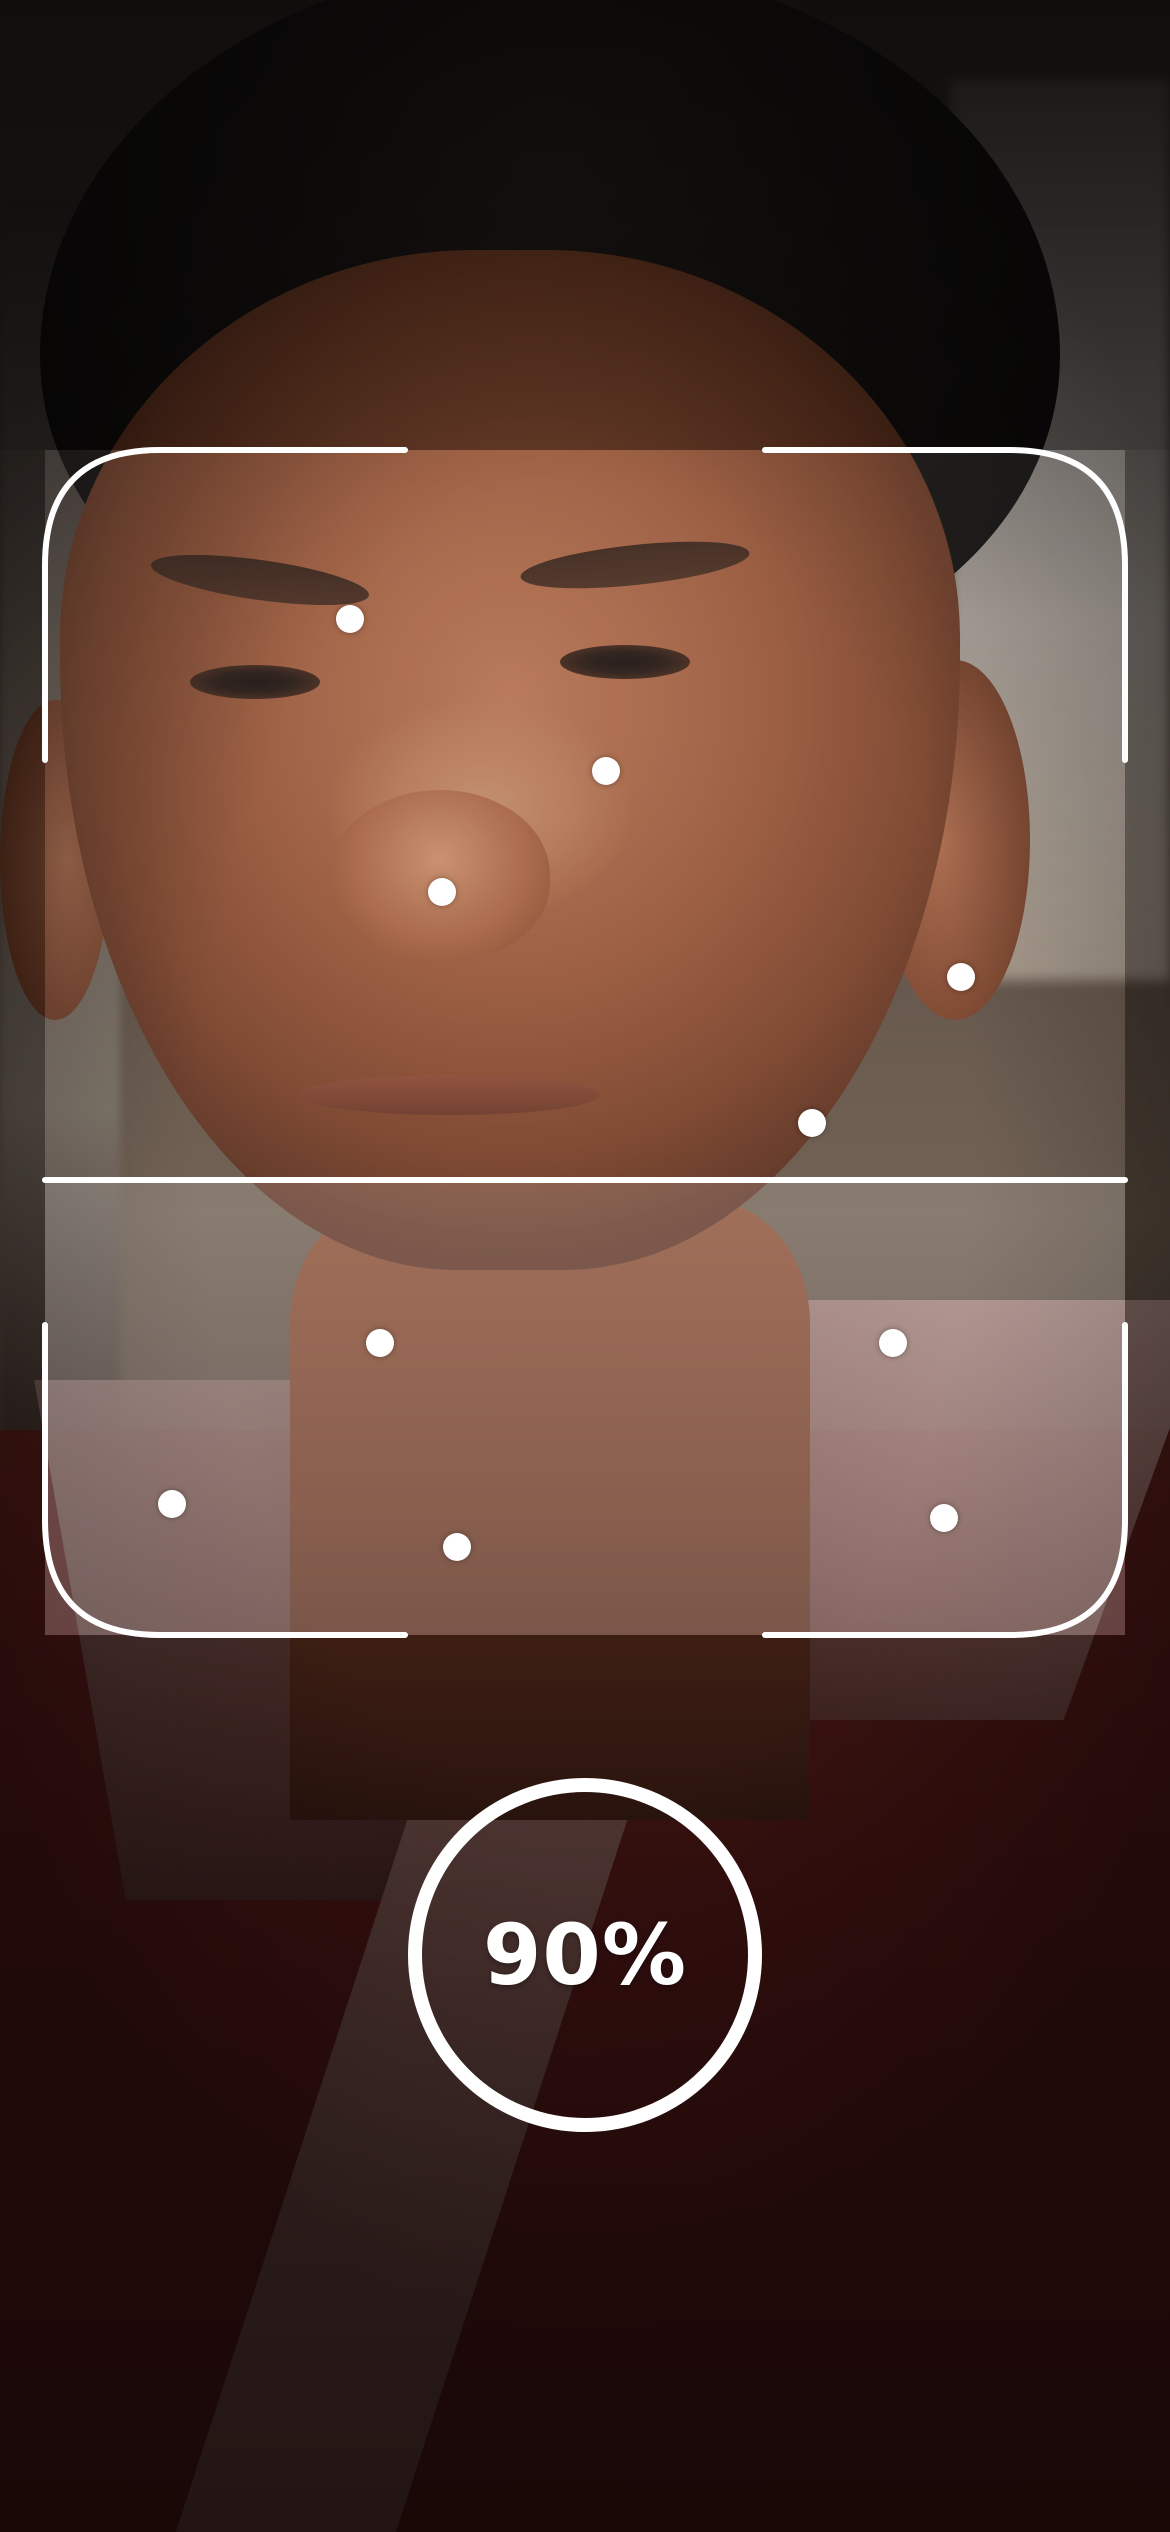  What do you see at coordinates (945, 1480) in the screenshot?
I see `scan-frame-corner-bottom-right` at bounding box center [945, 1480].